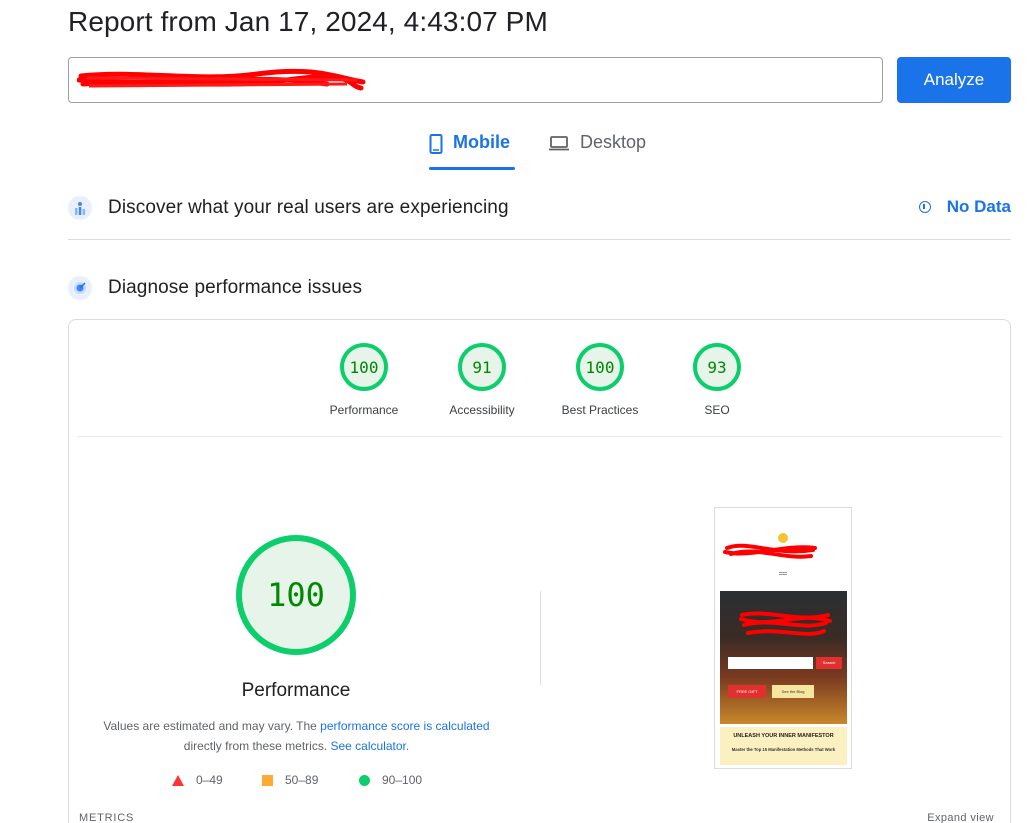  What do you see at coordinates (308, 21) in the screenshot?
I see `report-title: Report from Jan 17, 2024, 4:43:07 PM` at bounding box center [308, 21].